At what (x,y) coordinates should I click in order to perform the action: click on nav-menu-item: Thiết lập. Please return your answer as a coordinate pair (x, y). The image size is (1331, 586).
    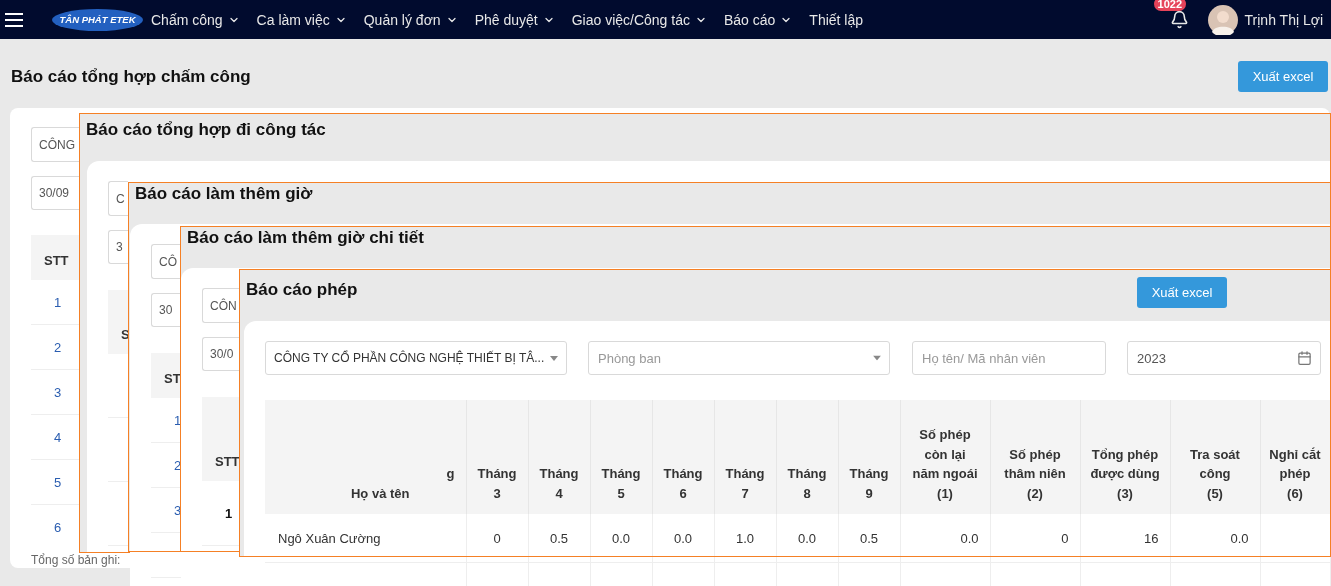
    Looking at the image, I should click on (836, 19).